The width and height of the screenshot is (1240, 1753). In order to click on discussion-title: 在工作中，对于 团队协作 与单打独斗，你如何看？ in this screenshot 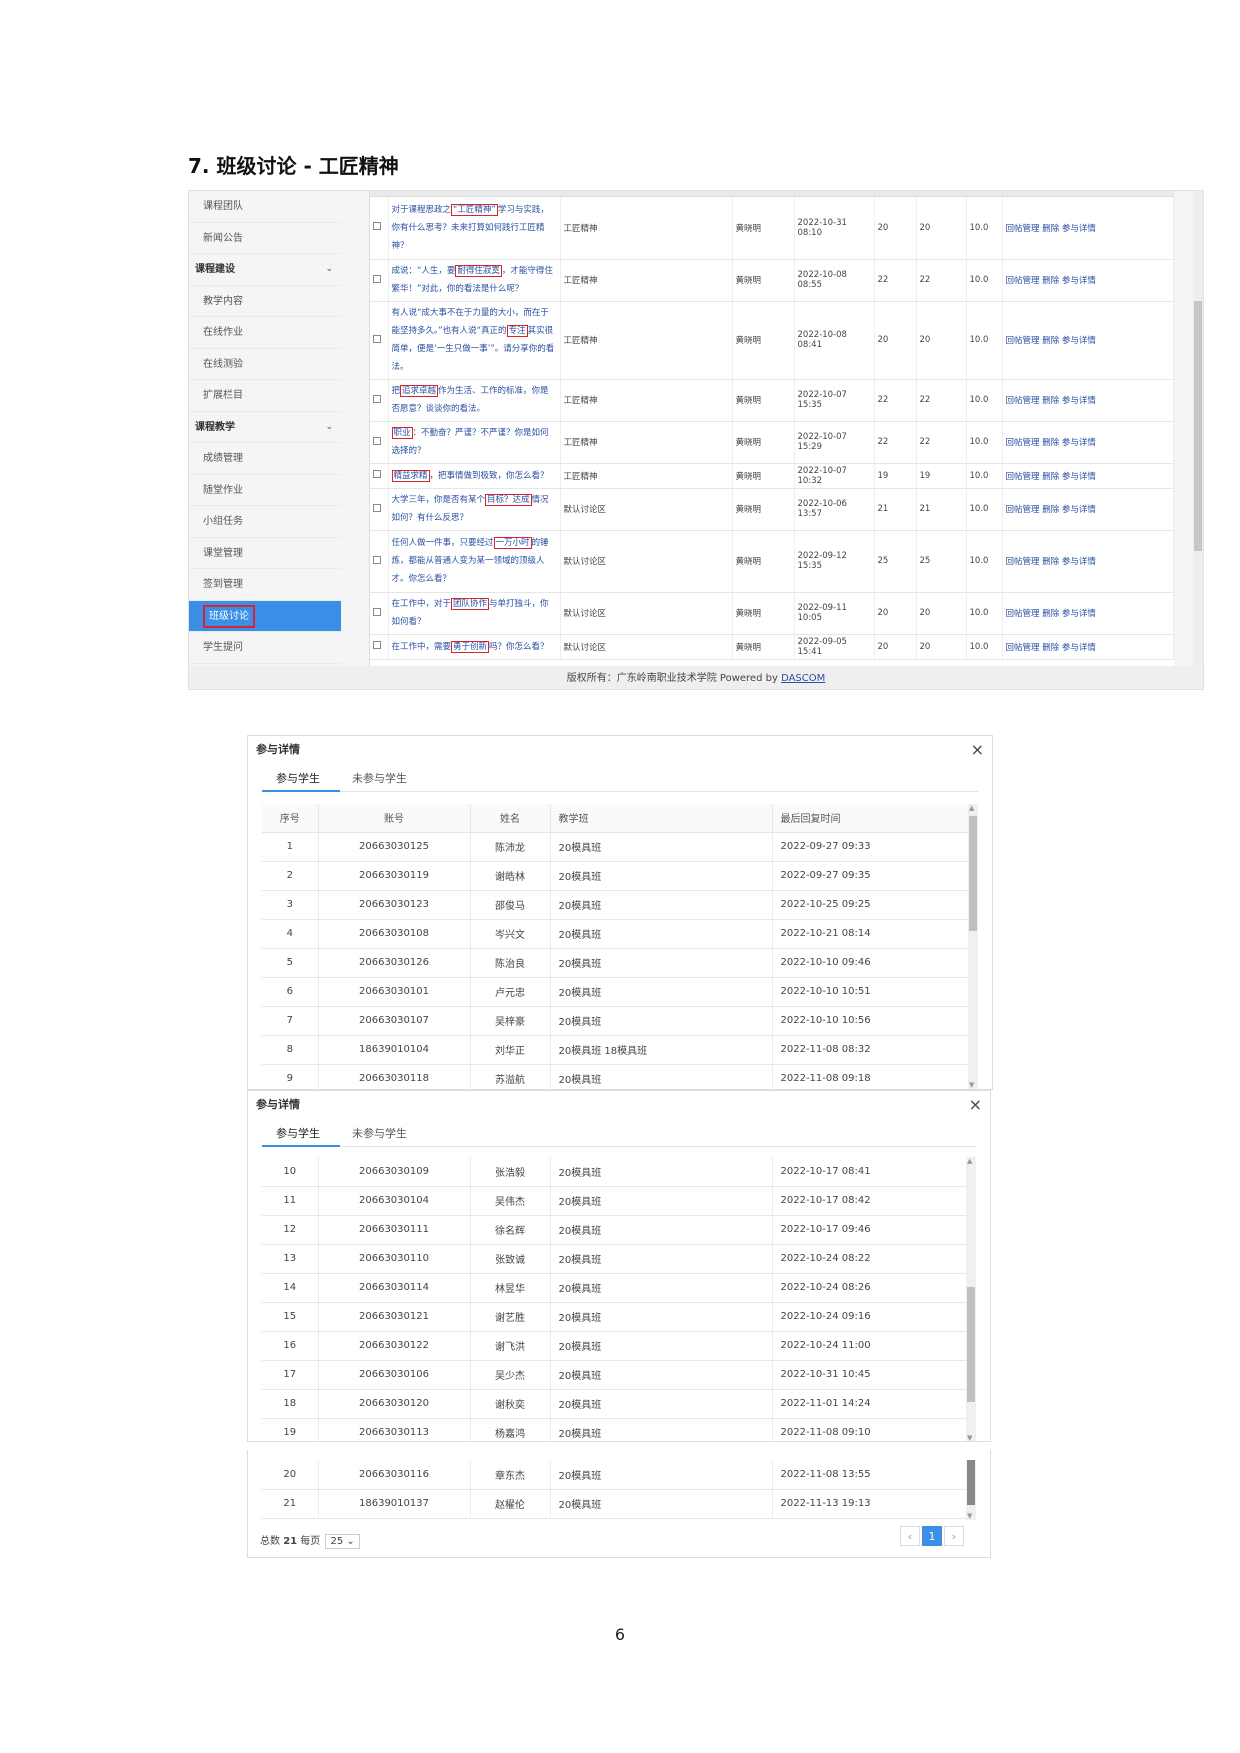, I will do `click(474, 613)`.